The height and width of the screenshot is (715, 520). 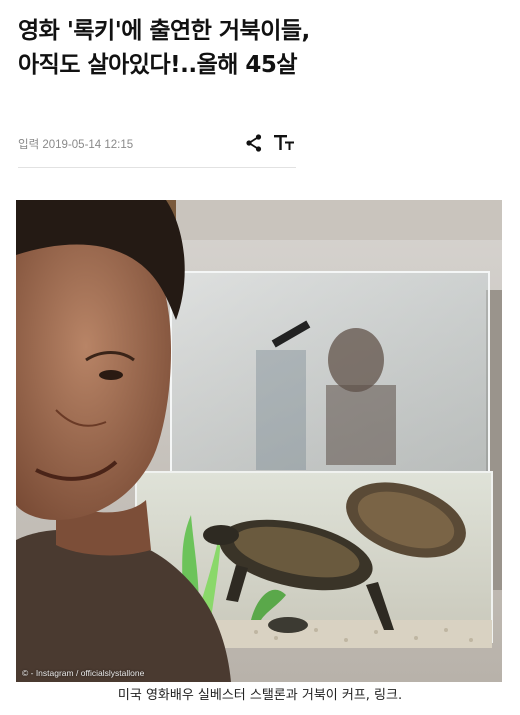 What do you see at coordinates (164, 48) in the screenshot?
I see `article-headline: 영화 '록키'에 출연한 거북이들, 아직도 살아있다!..올해 45살` at bounding box center [164, 48].